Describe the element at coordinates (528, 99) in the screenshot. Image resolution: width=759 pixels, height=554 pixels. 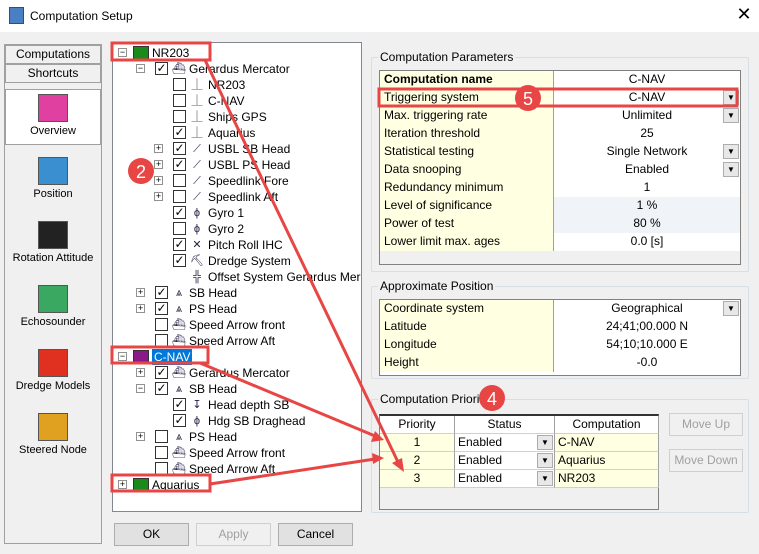
I see `badge-5: 5` at that location.